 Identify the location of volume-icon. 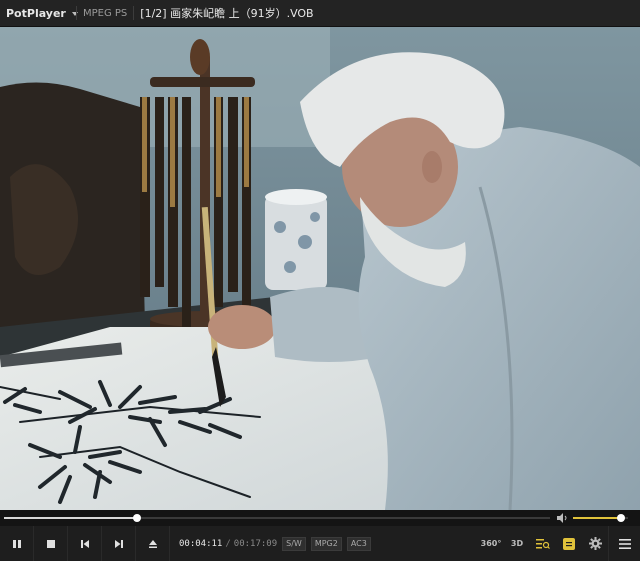
(563, 518).